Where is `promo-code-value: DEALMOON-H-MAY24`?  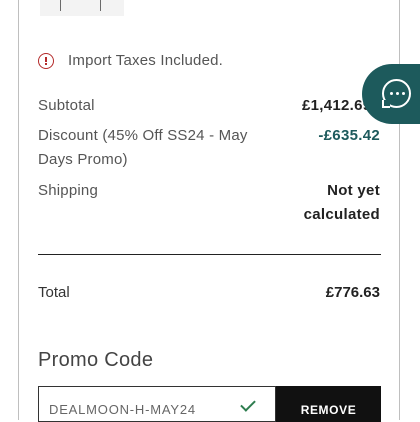
promo-code-value: DEALMOON-H-MAY24 is located at coordinates (122, 409).